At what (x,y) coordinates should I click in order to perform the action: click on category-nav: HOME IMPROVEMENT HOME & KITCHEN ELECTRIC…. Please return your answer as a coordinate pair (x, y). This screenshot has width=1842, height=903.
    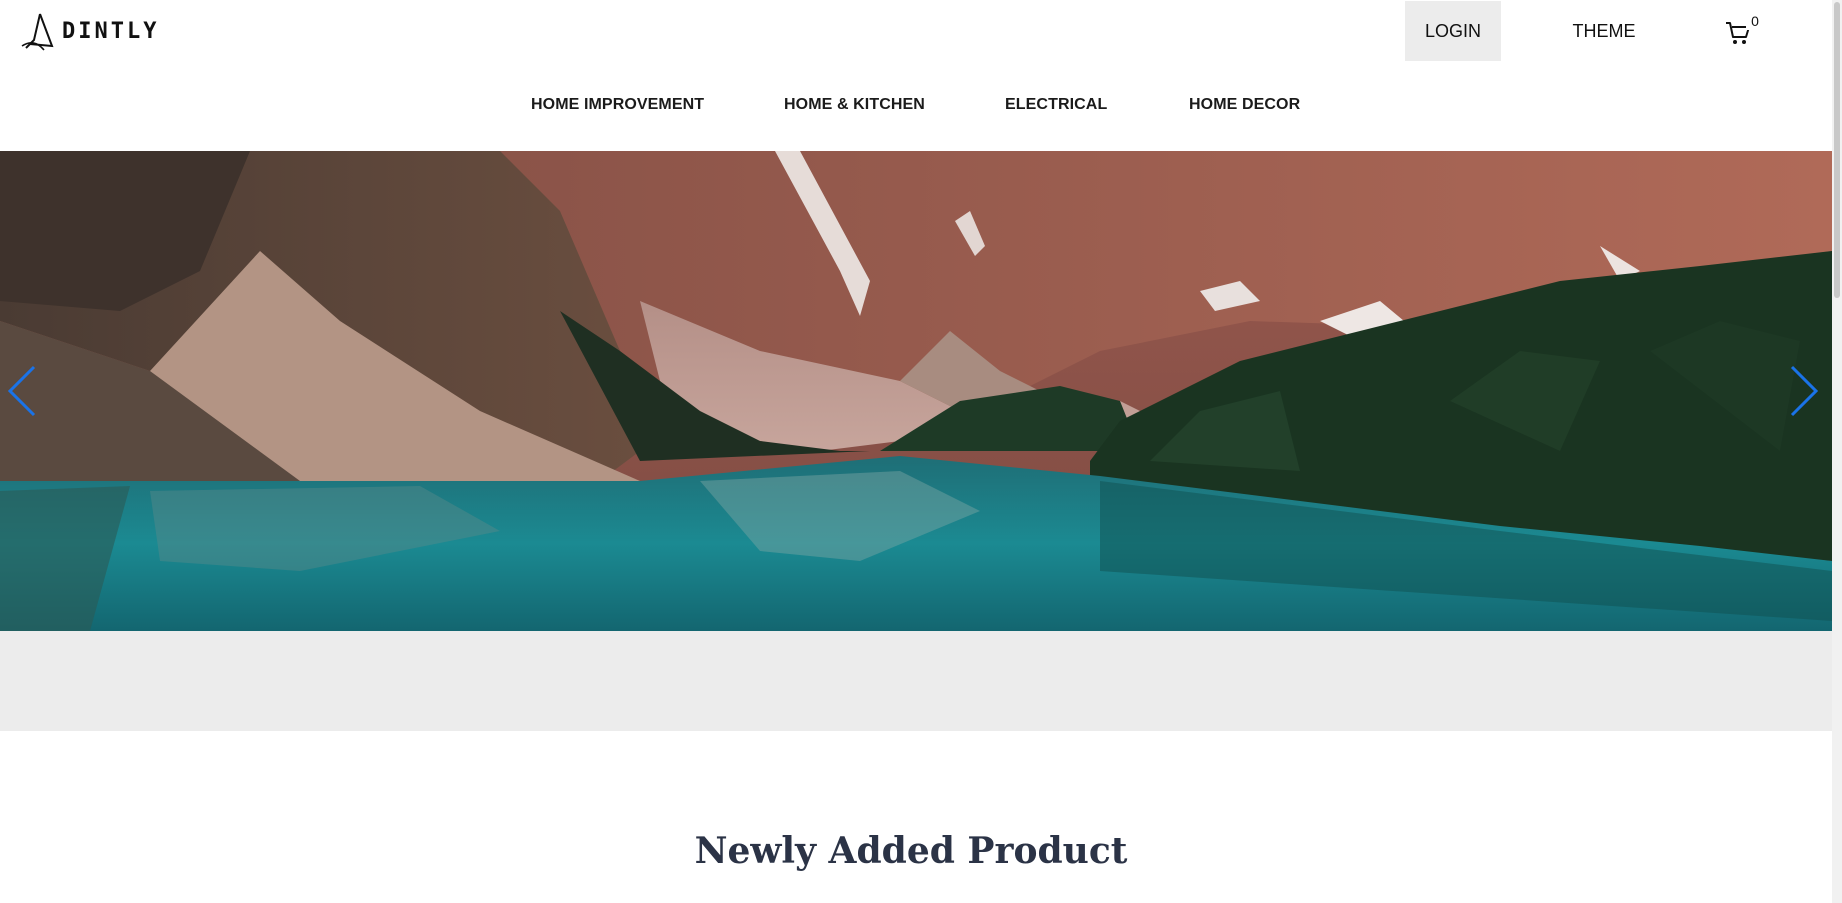
    Looking at the image, I should click on (916, 110).